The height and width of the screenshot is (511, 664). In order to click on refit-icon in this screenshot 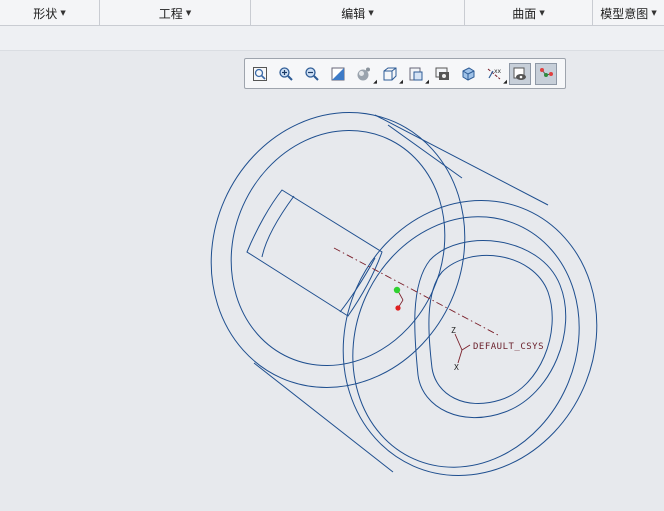, I will do `click(260, 73)`.